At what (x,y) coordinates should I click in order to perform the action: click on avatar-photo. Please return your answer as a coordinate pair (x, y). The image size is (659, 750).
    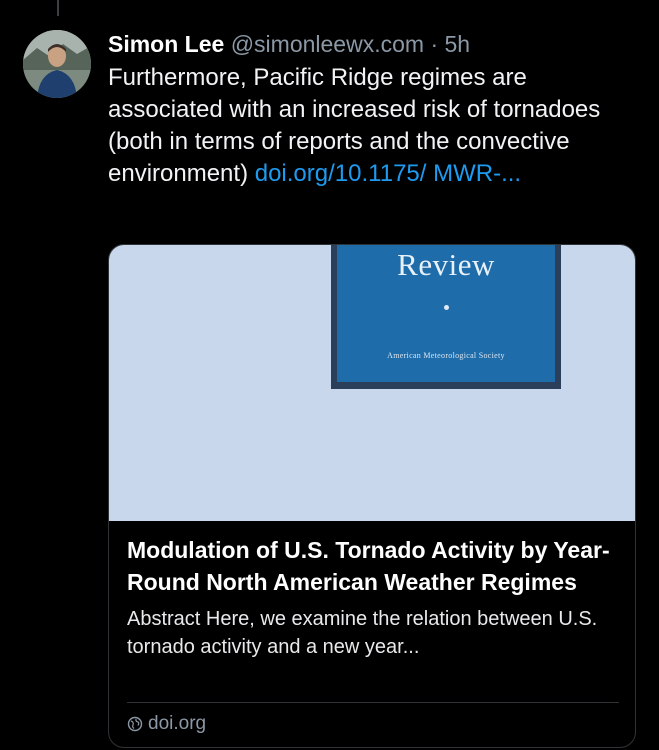
    Looking at the image, I should click on (57, 64).